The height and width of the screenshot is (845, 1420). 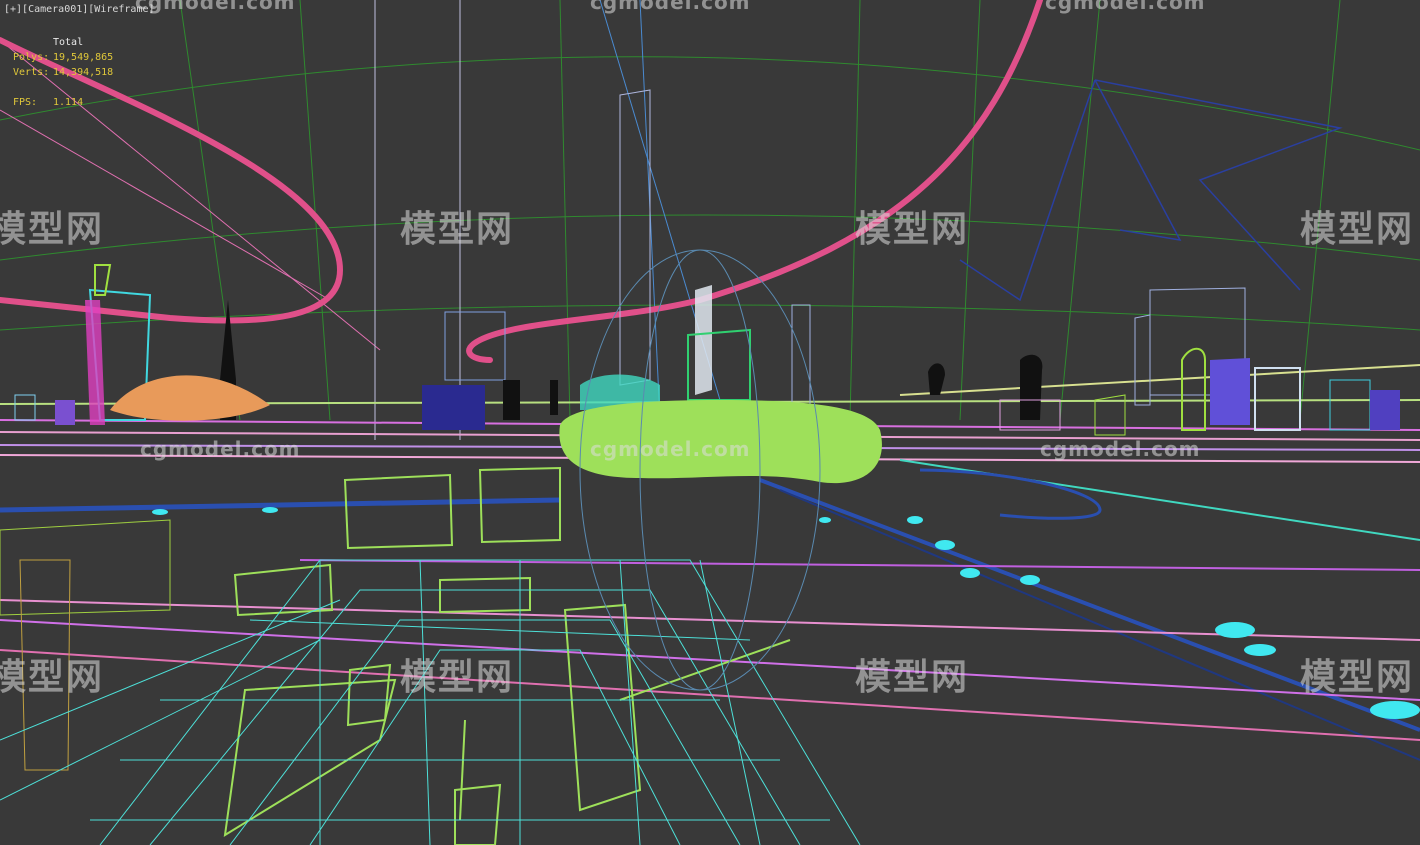 What do you see at coordinates (68, 42) in the screenshot?
I see `stats-header: Total` at bounding box center [68, 42].